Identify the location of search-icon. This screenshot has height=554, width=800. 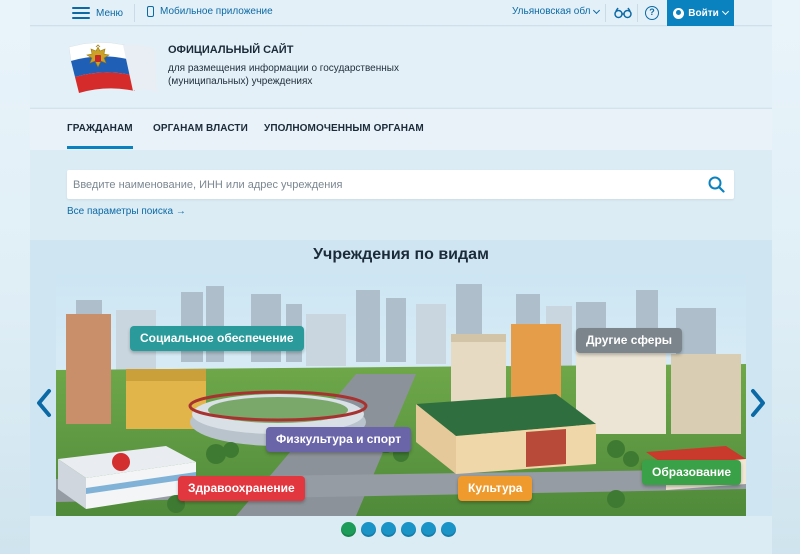
(716, 184).